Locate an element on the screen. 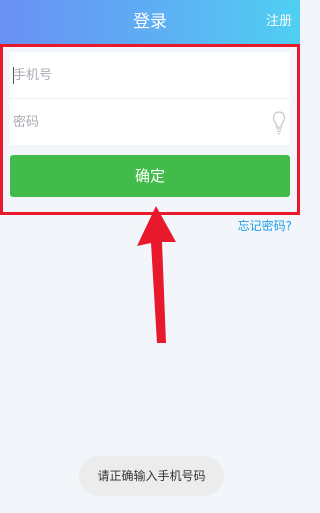 The height and width of the screenshot is (513, 320). register-link: 注册 is located at coordinates (279, 22).